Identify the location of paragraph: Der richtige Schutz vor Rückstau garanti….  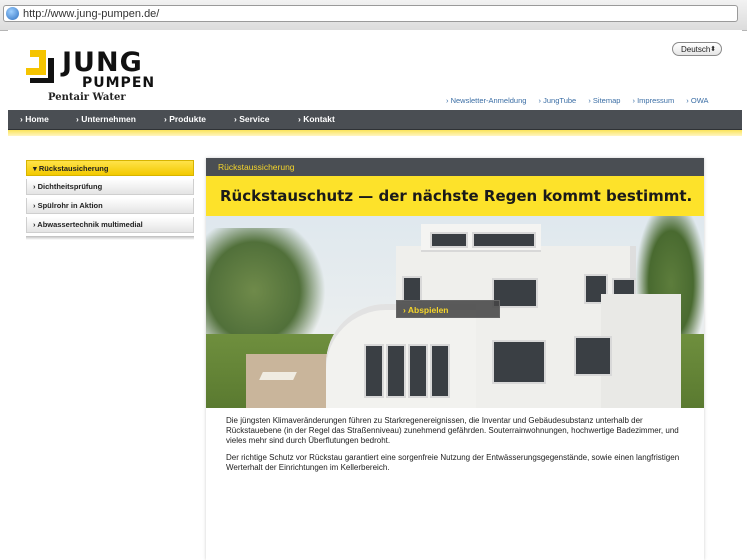
(453, 462).